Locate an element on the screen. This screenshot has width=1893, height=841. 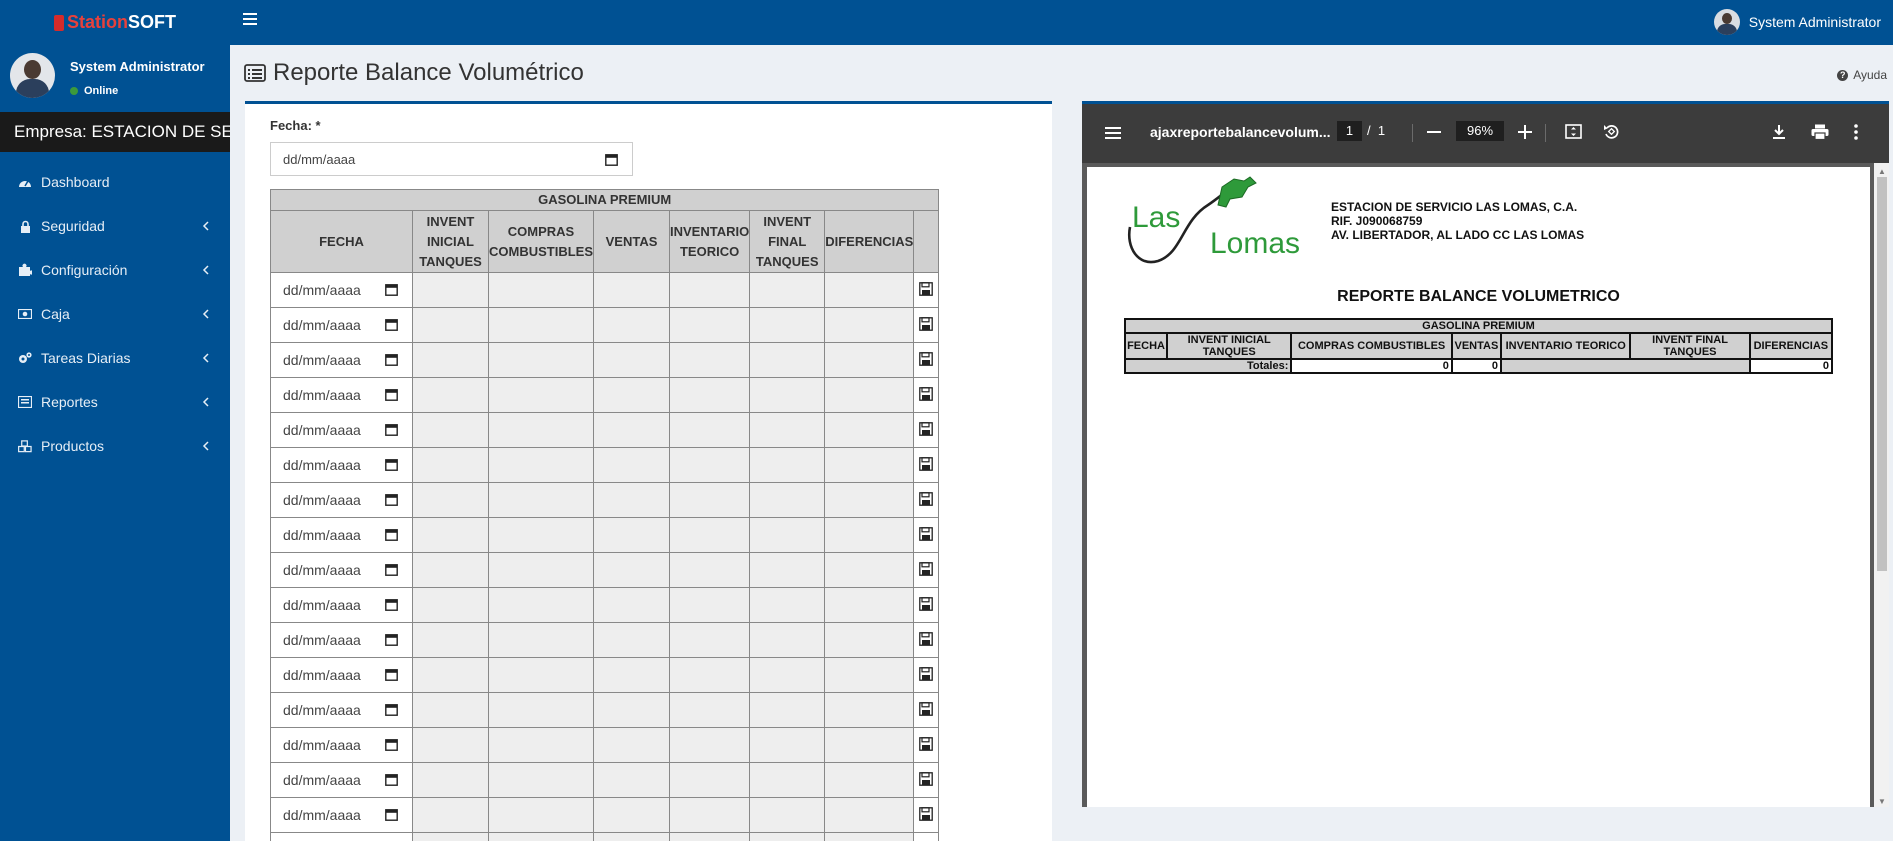
sidebar-item-seguridad: Seguridad is located at coordinates (115, 226).